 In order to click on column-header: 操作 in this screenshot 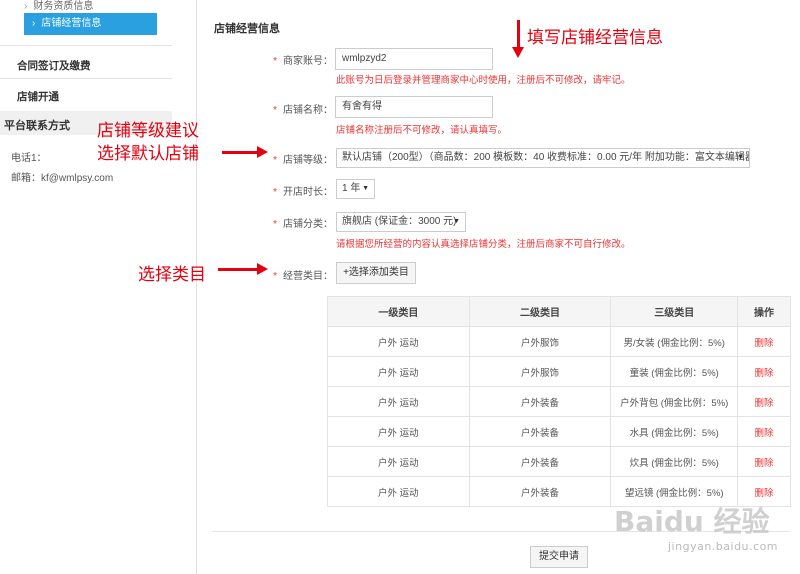, I will do `click(764, 311)`.